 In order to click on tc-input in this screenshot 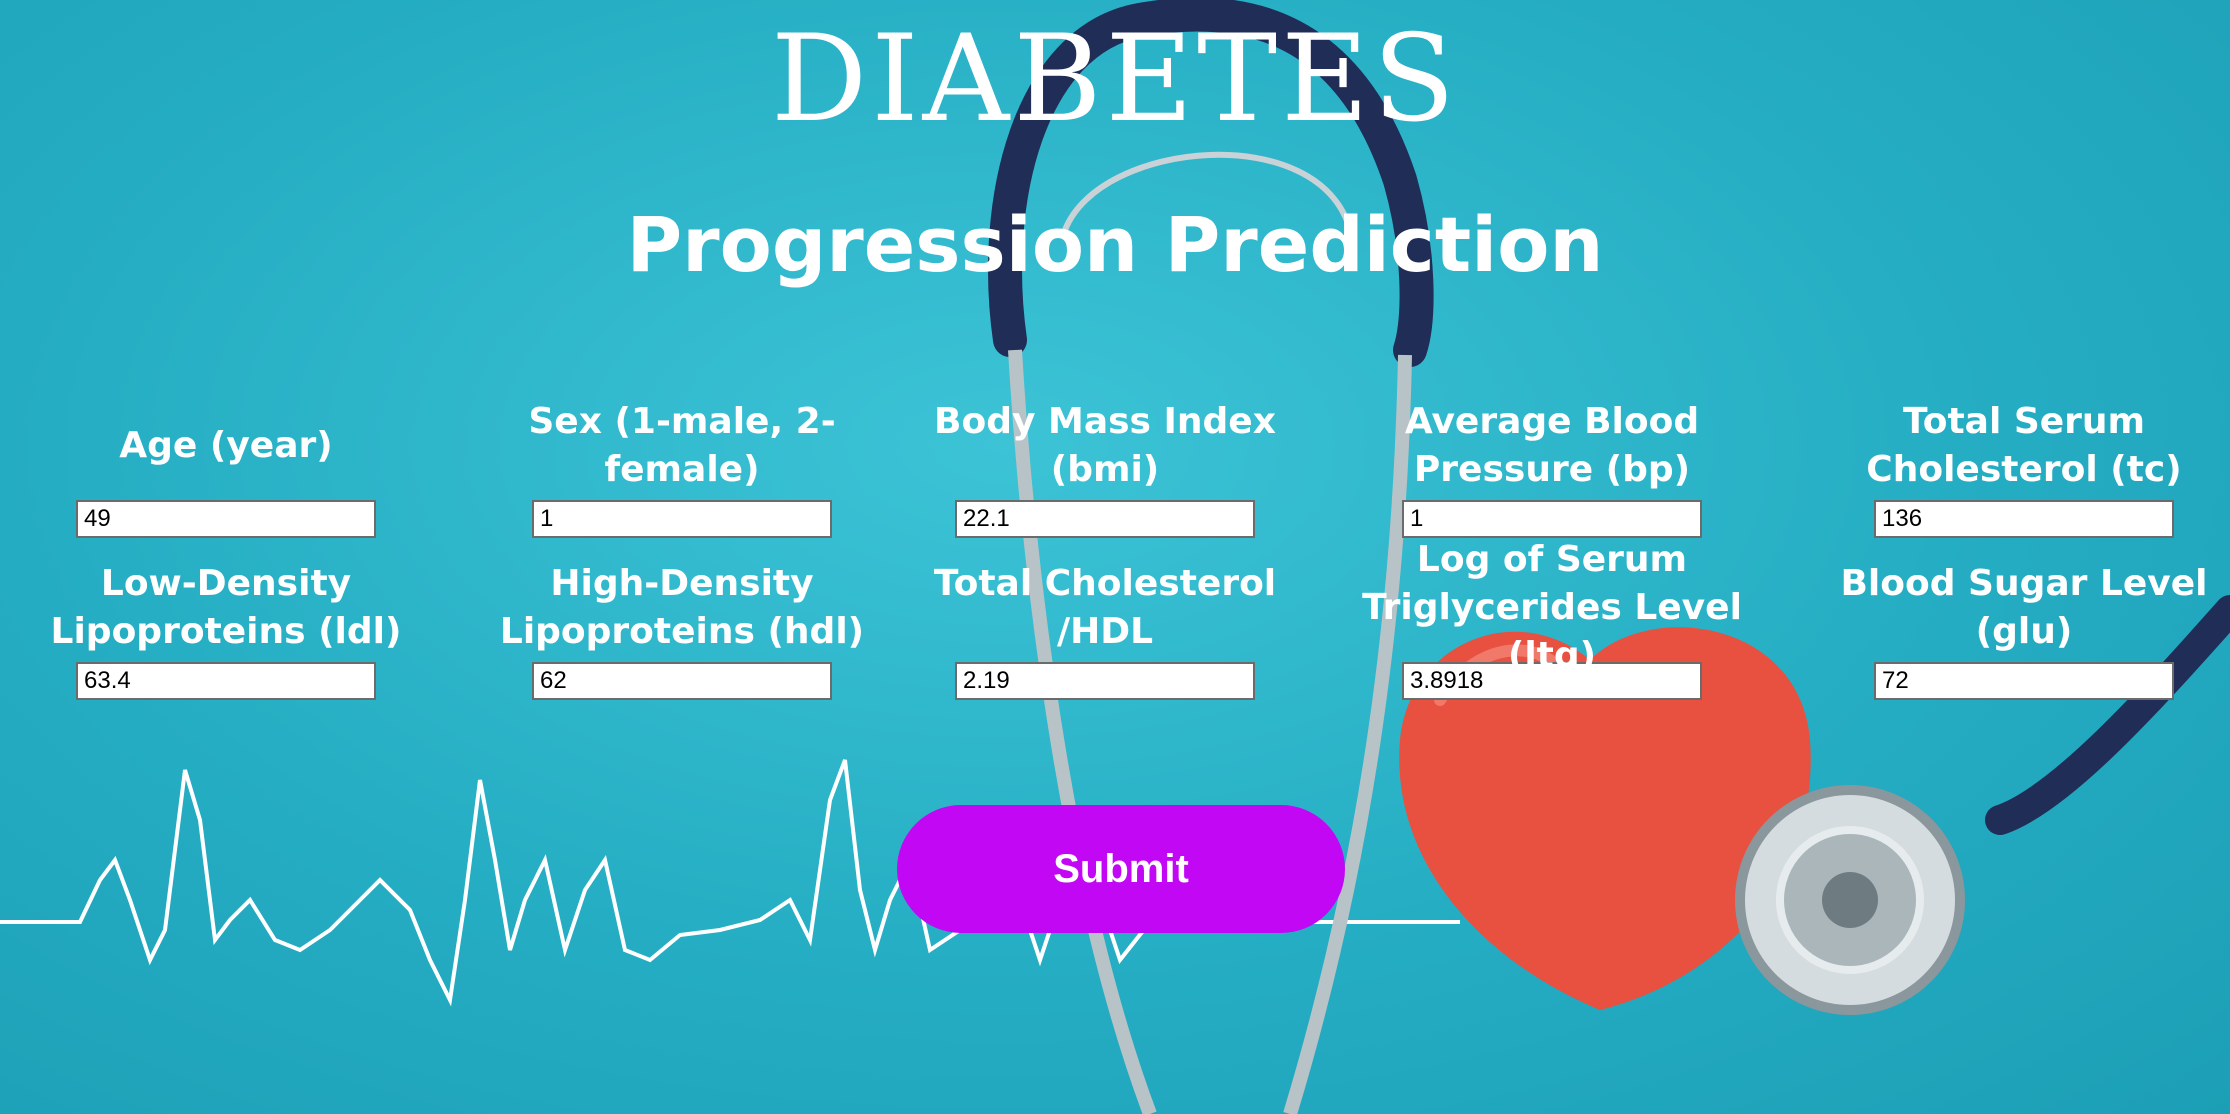, I will do `click(2024, 519)`.